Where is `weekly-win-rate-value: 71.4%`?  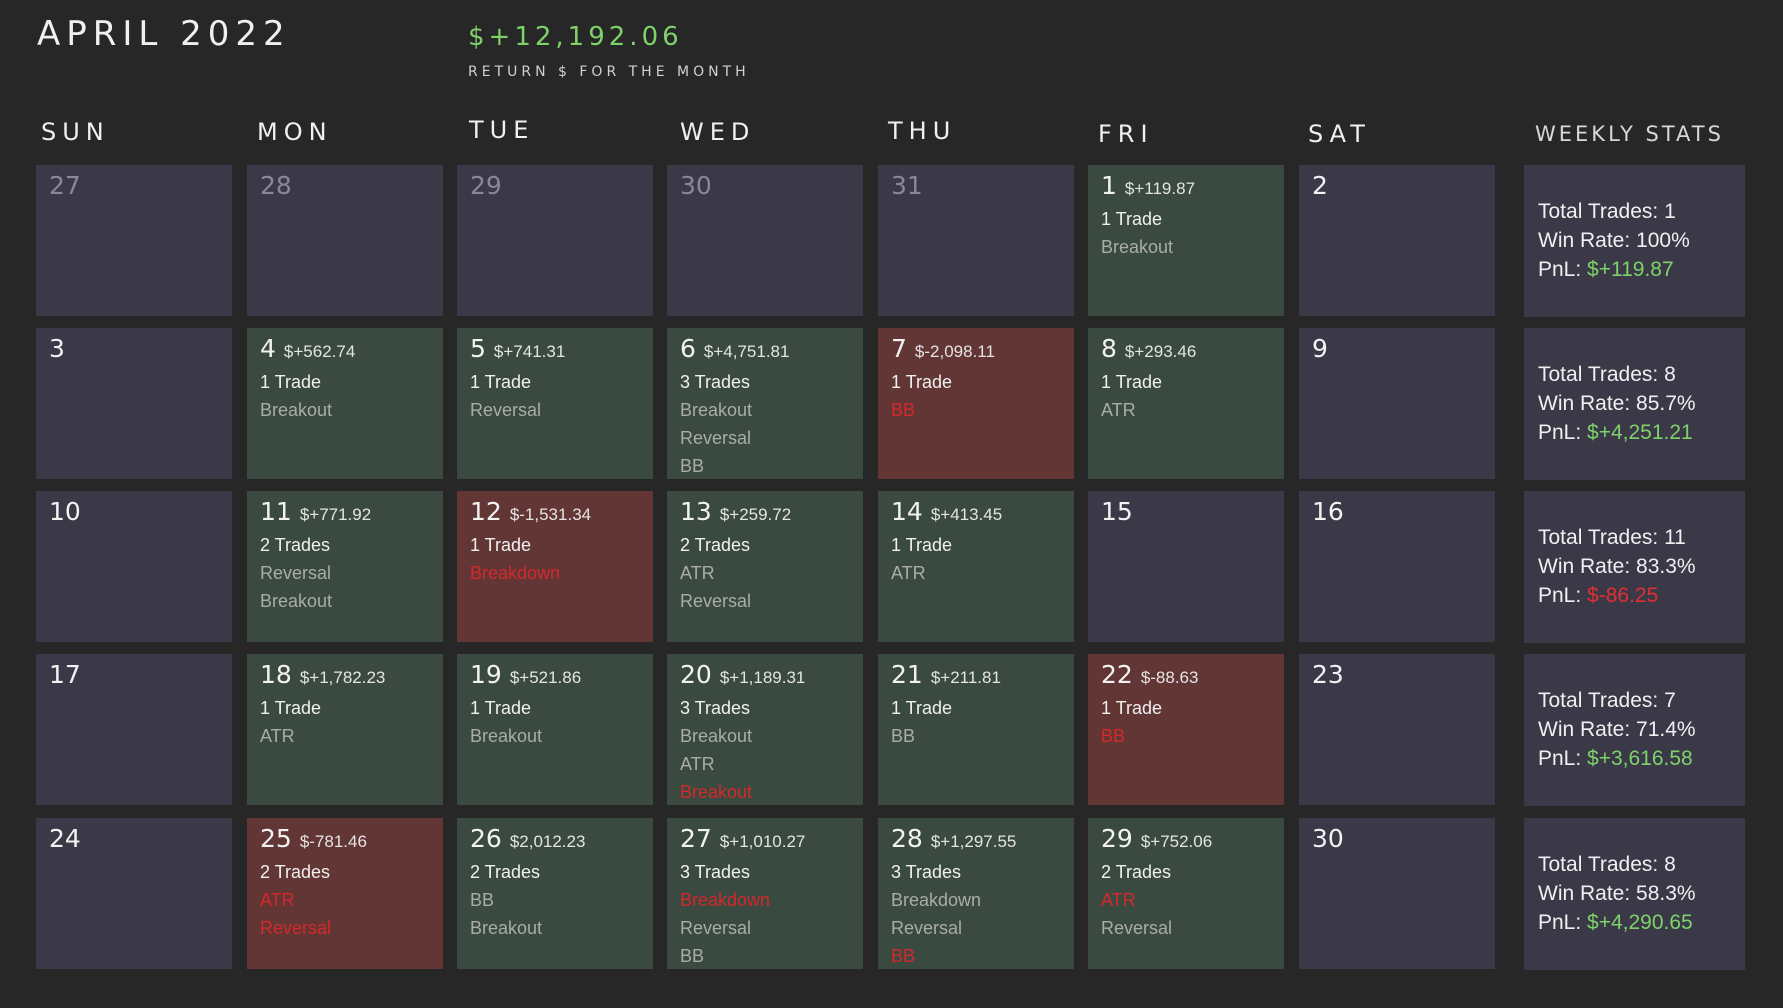 weekly-win-rate-value: 71.4% is located at coordinates (1666, 729).